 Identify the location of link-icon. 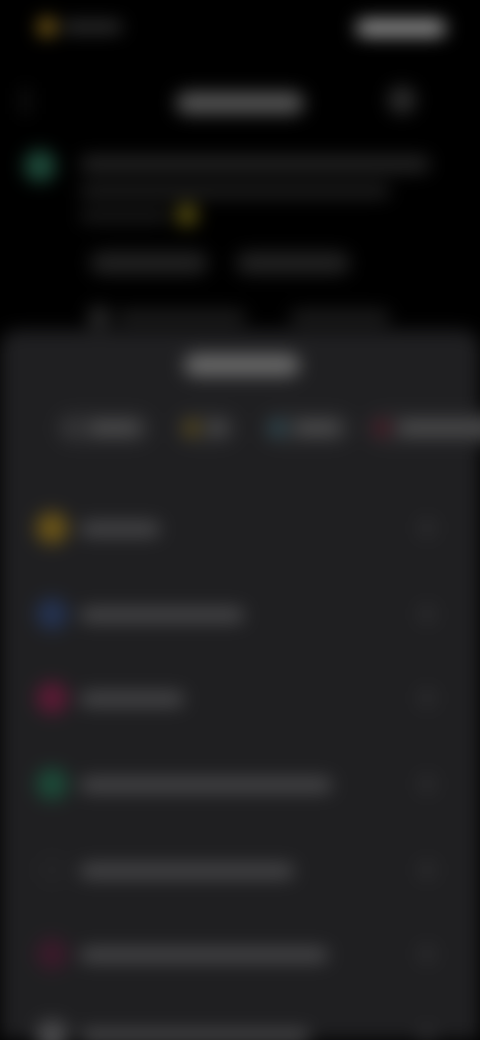
(52, 784).